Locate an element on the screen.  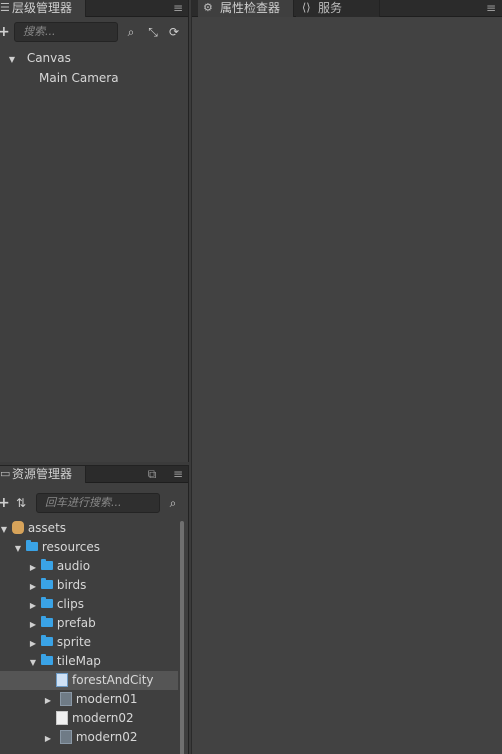
asset-row-label: sprite is located at coordinates (74, 642).